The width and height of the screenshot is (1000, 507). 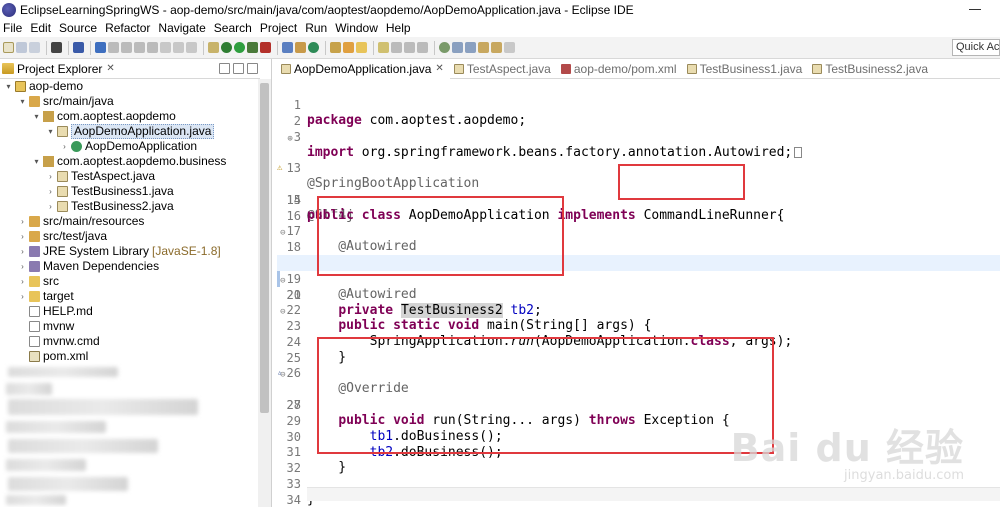 I want to click on editor-horizontal-scrollbar, so click(x=653, y=494).